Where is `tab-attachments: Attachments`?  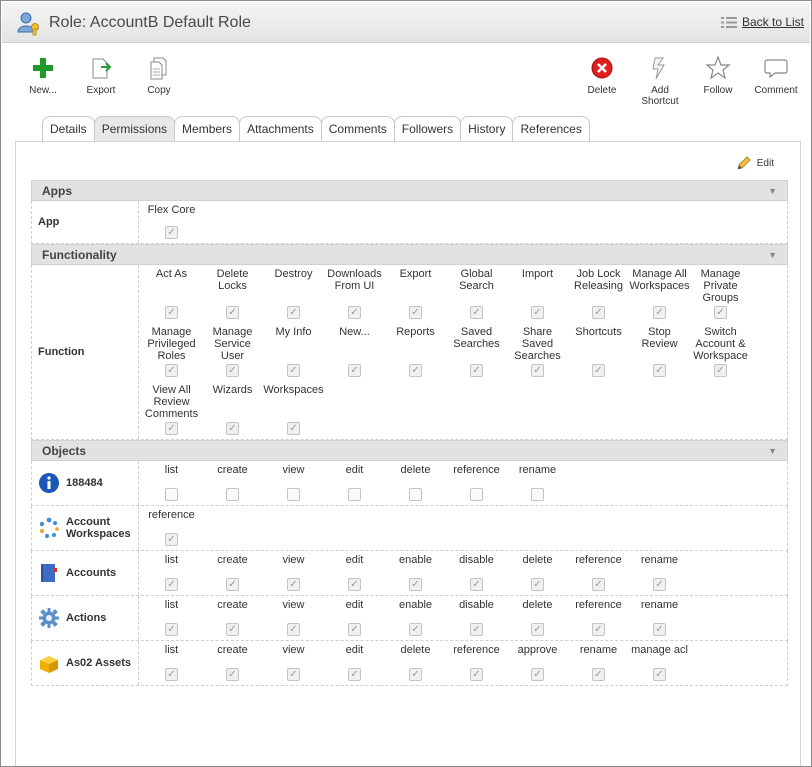
tab-attachments: Attachments is located at coordinates (280, 129).